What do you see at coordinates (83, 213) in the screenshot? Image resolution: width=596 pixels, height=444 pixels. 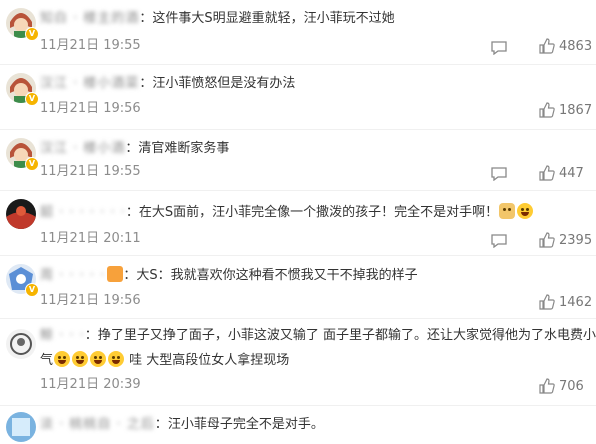 I see `username: 韶 · · · · · · ·` at bounding box center [83, 213].